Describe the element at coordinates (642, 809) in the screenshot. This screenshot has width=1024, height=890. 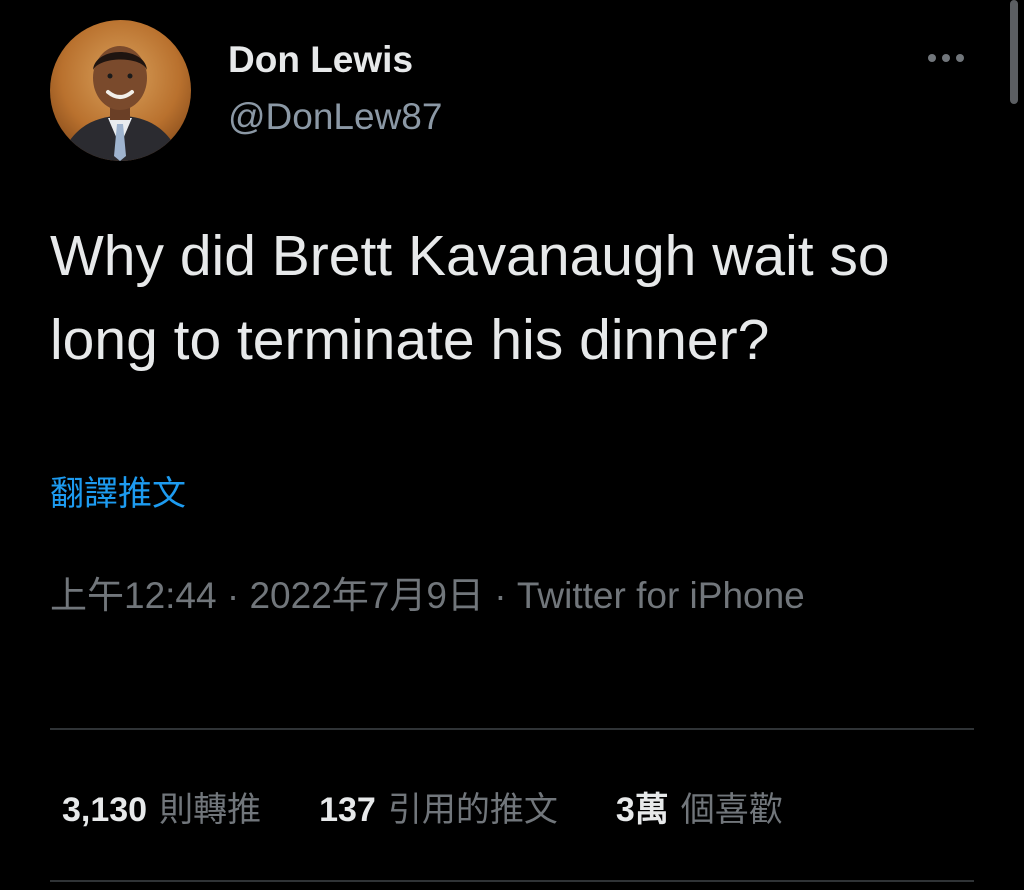
I see `likes-count: 3萬` at that location.